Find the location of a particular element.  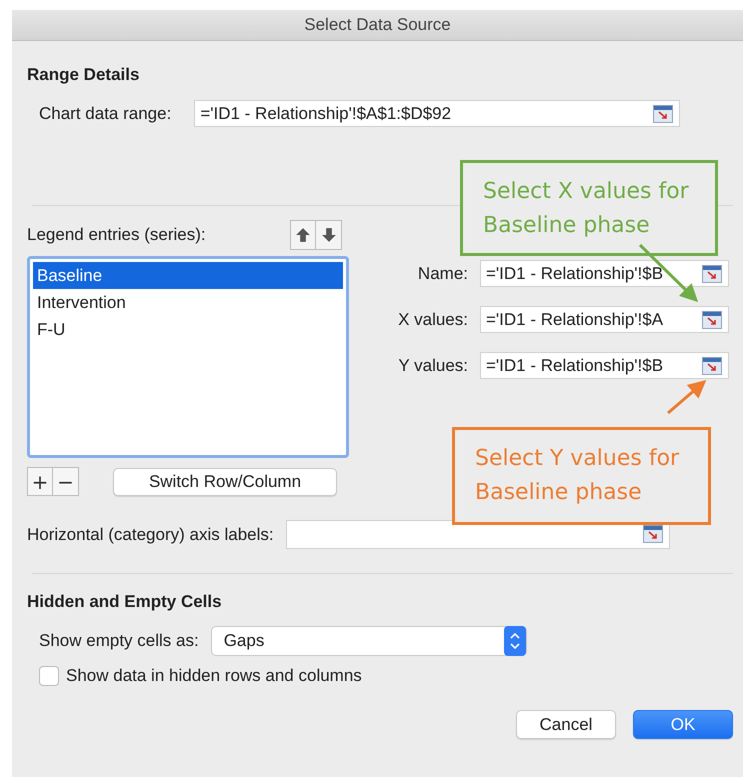

axis-labels-field is located at coordinates (478, 534).